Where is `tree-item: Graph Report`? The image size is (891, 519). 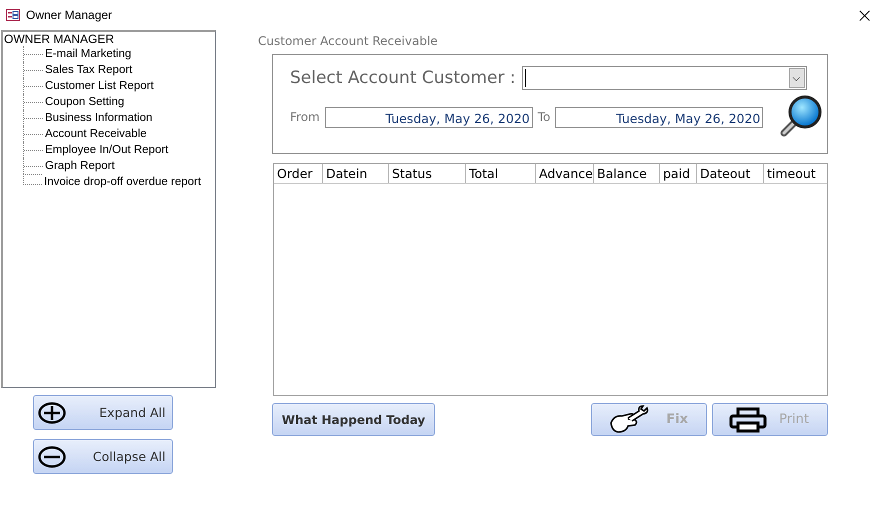 tree-item: Graph Report is located at coordinates (80, 166).